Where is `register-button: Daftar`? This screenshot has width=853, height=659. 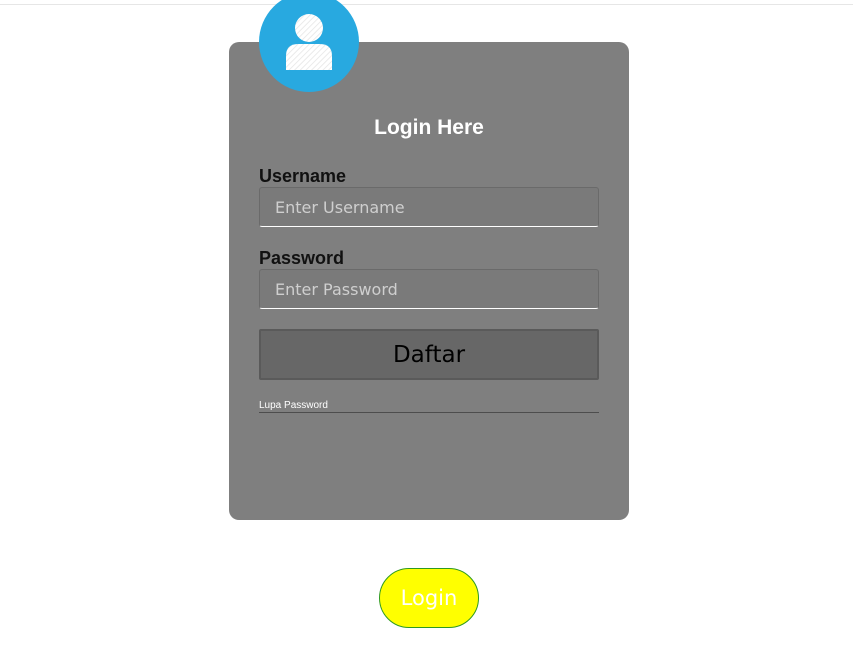 register-button: Daftar is located at coordinates (429, 354).